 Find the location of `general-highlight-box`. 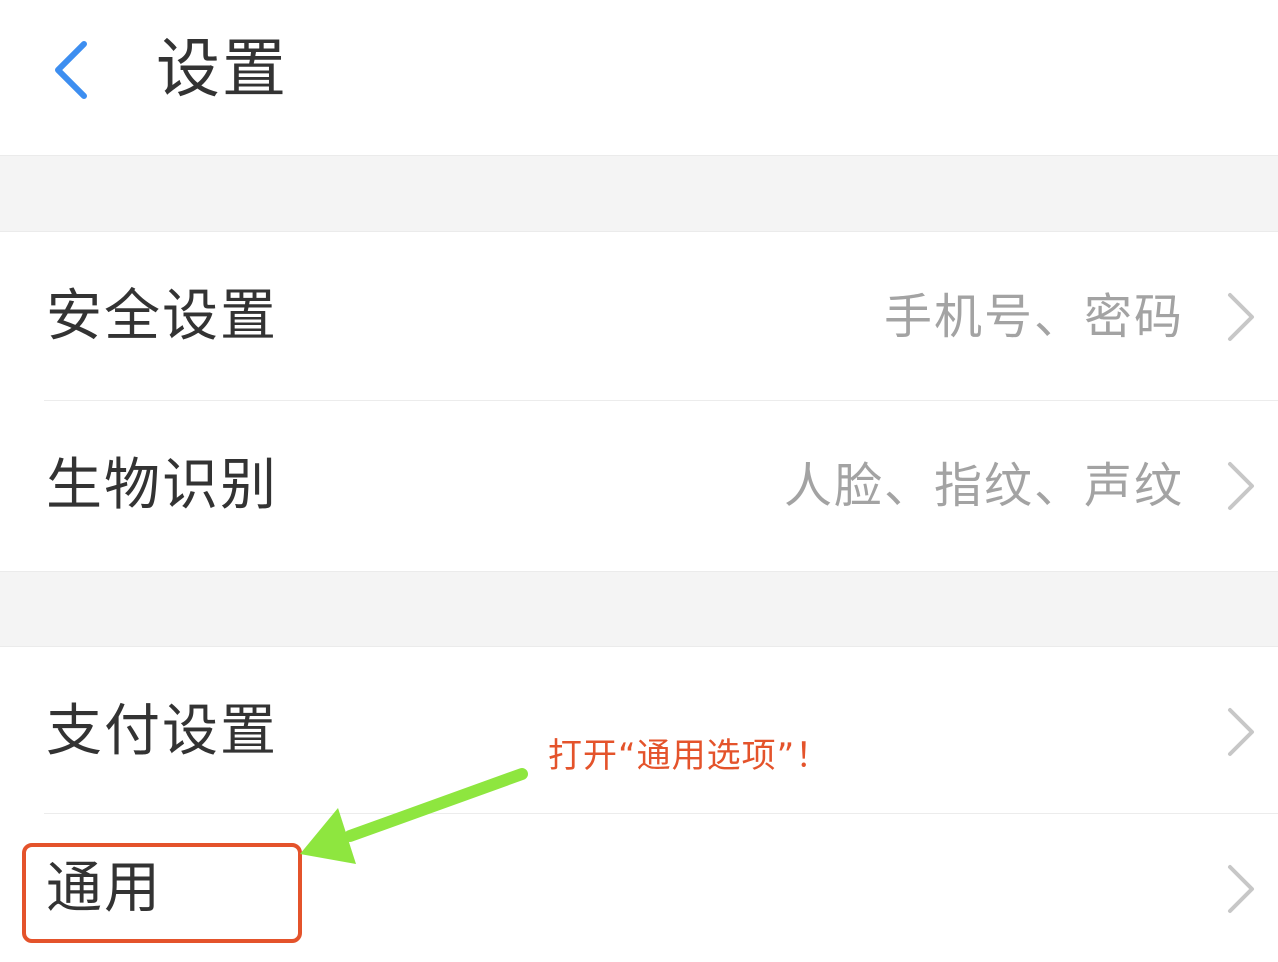

general-highlight-box is located at coordinates (162, 893).